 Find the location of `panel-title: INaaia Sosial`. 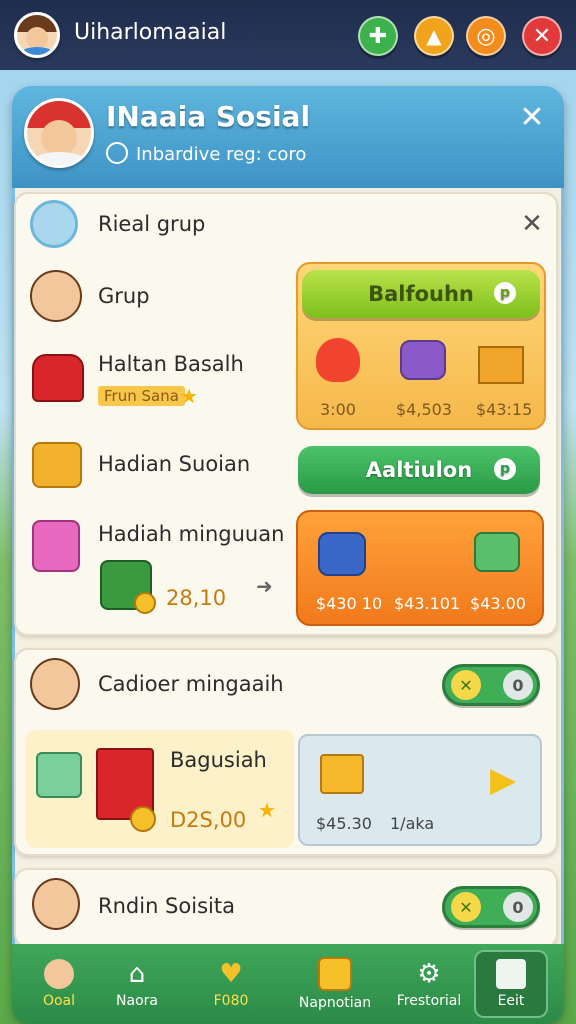

panel-title: INaaia Sosial is located at coordinates (208, 116).